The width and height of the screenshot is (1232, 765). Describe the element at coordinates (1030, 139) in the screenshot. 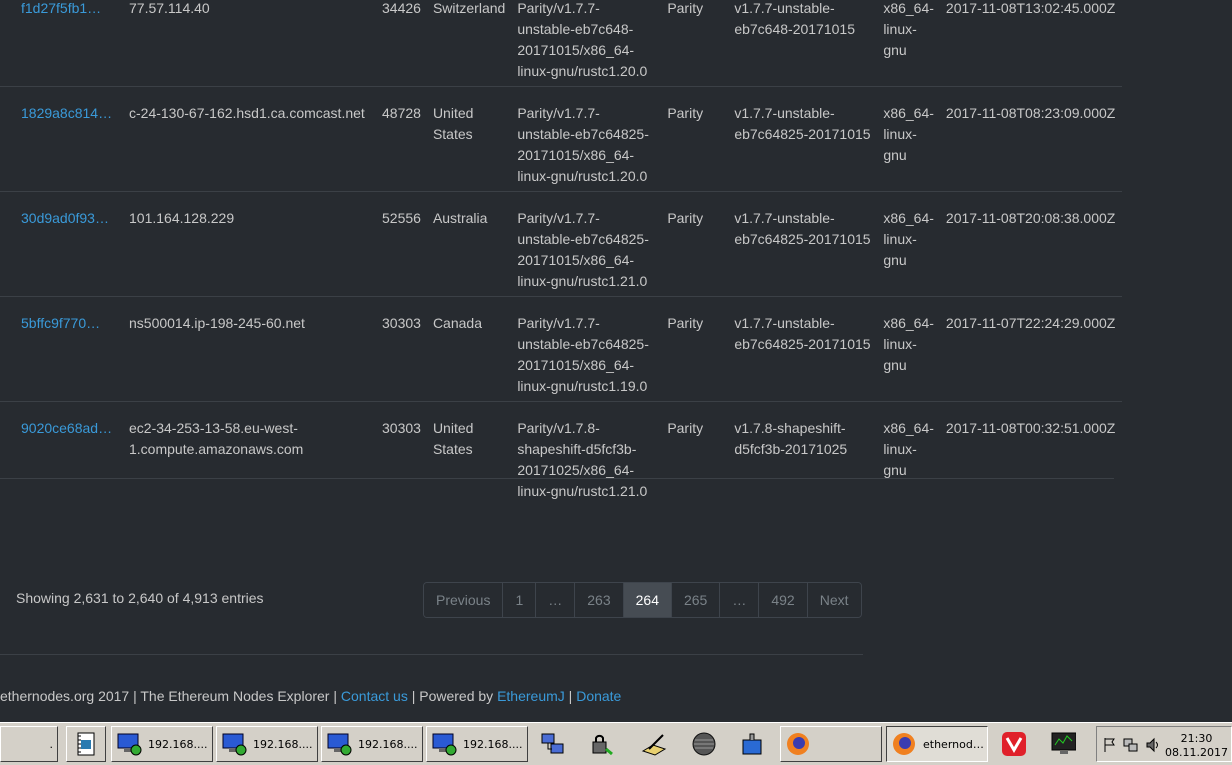

I see `node-last-seen: 2017-11-08T08:23:09.000Z` at that location.